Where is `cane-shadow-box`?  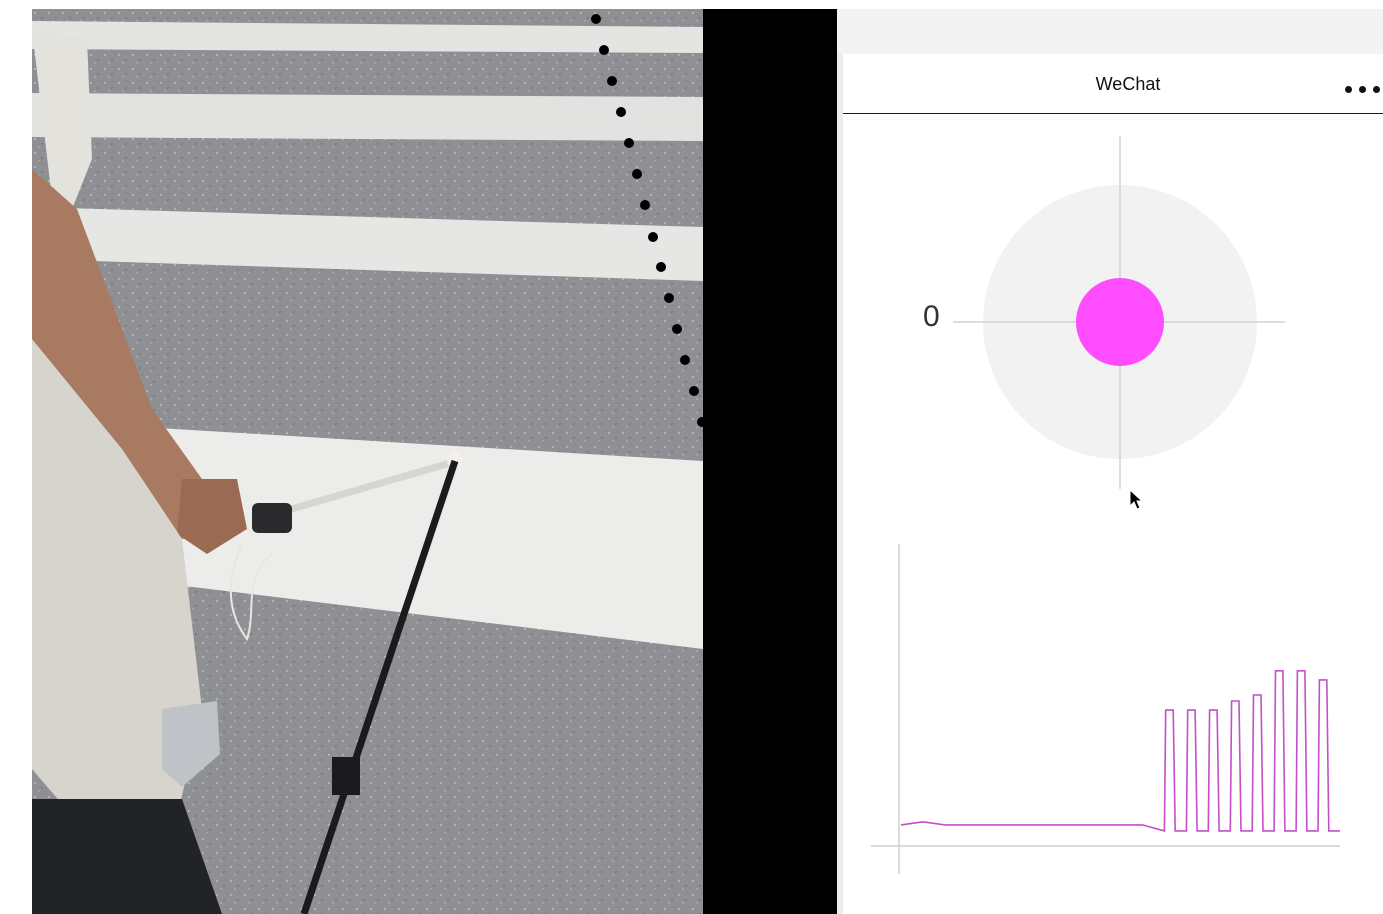
cane-shadow-box is located at coordinates (346, 776).